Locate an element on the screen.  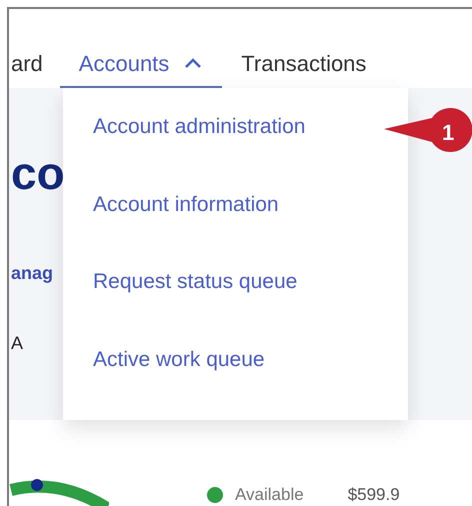
legend-label: Available is located at coordinates (269, 495).